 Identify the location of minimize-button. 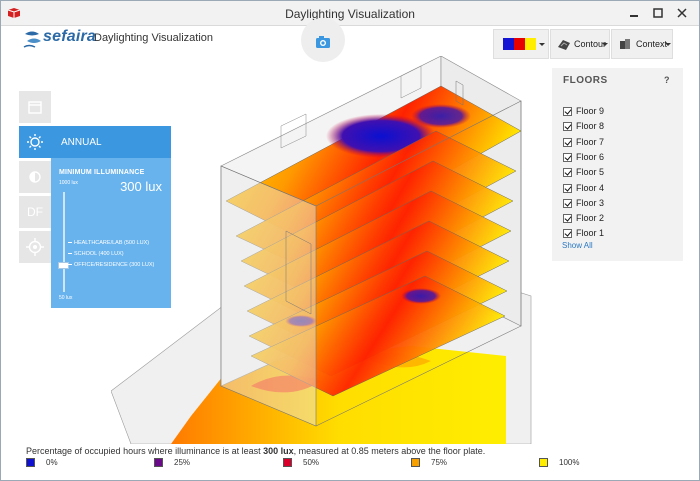
(634, 13).